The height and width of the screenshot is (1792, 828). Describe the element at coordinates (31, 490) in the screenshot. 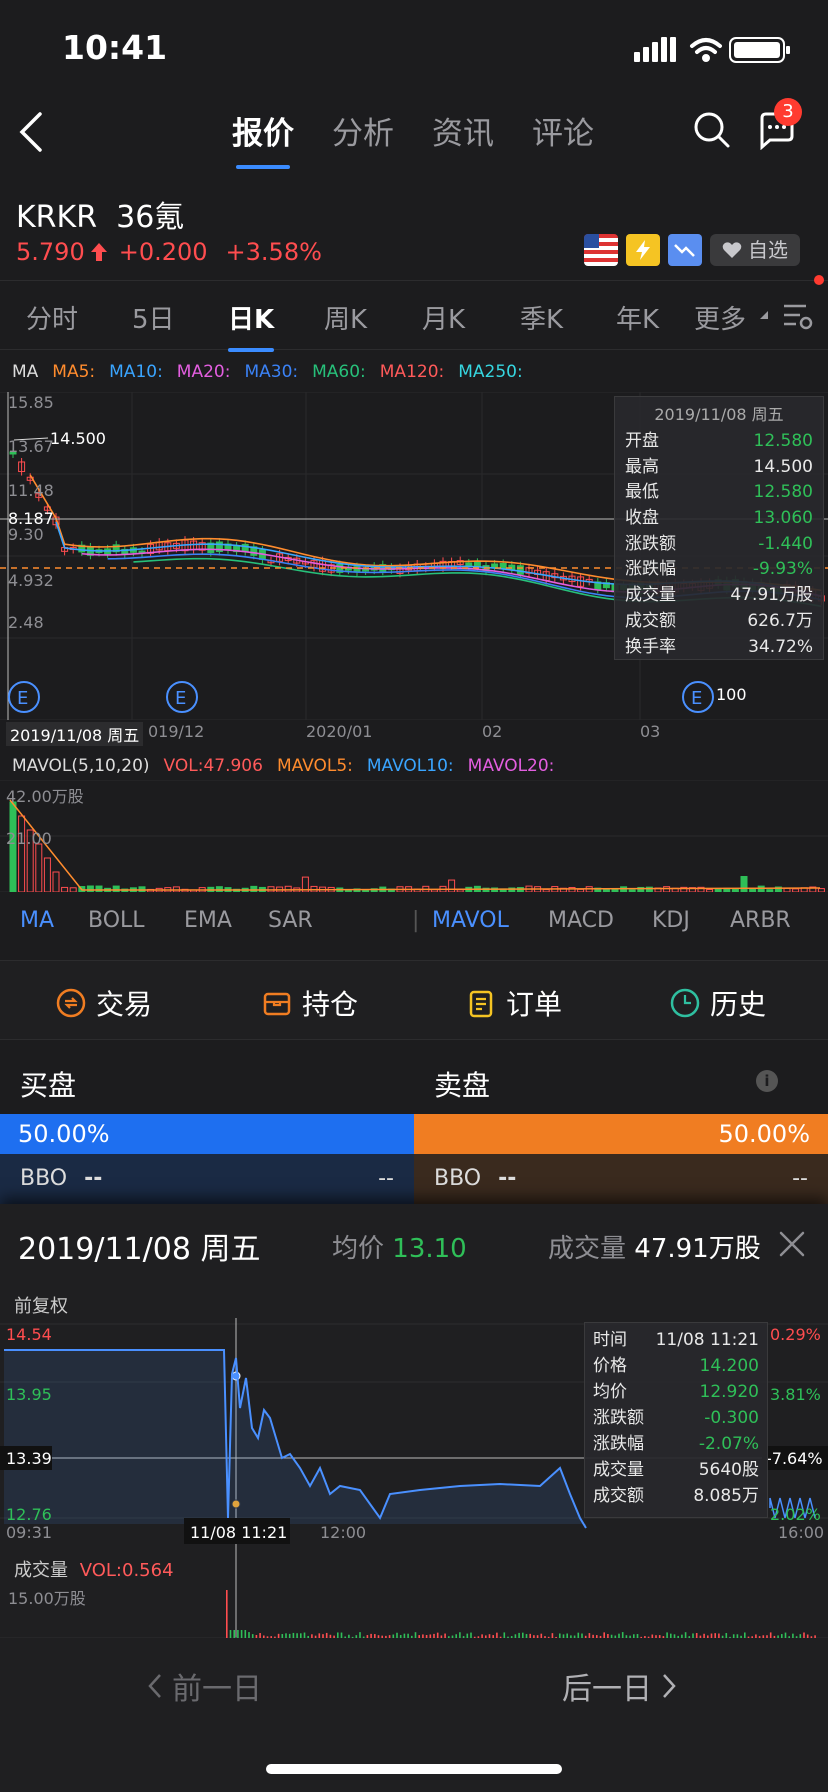

I see `kline-y-label: 11.48` at that location.